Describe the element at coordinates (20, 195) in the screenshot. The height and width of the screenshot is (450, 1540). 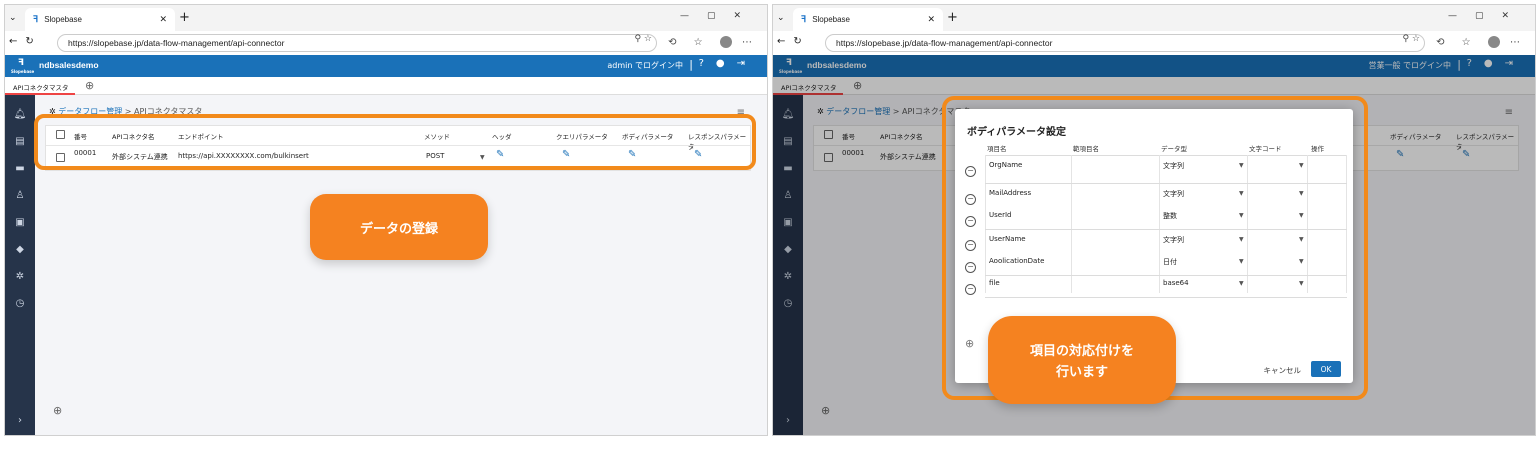
I see `stamp-icon: ♙` at that location.